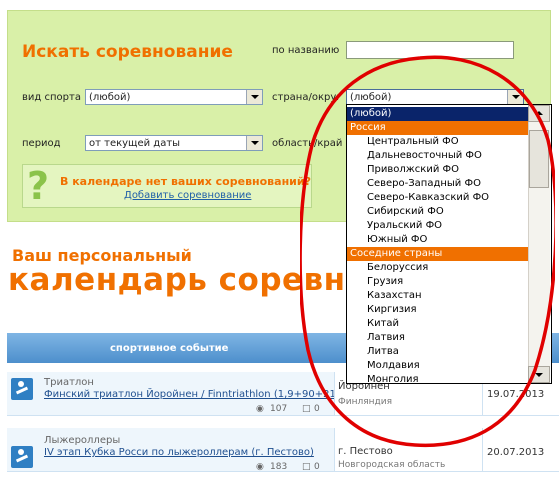 The image size is (559, 481). I want to click on dropdown-option: Приволжский ФО, so click(441, 170).